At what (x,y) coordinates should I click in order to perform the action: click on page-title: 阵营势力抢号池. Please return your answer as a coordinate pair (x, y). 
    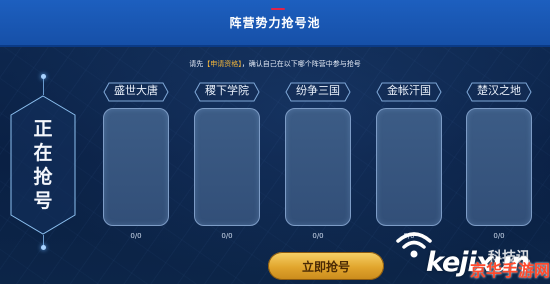
    Looking at the image, I should click on (275, 23).